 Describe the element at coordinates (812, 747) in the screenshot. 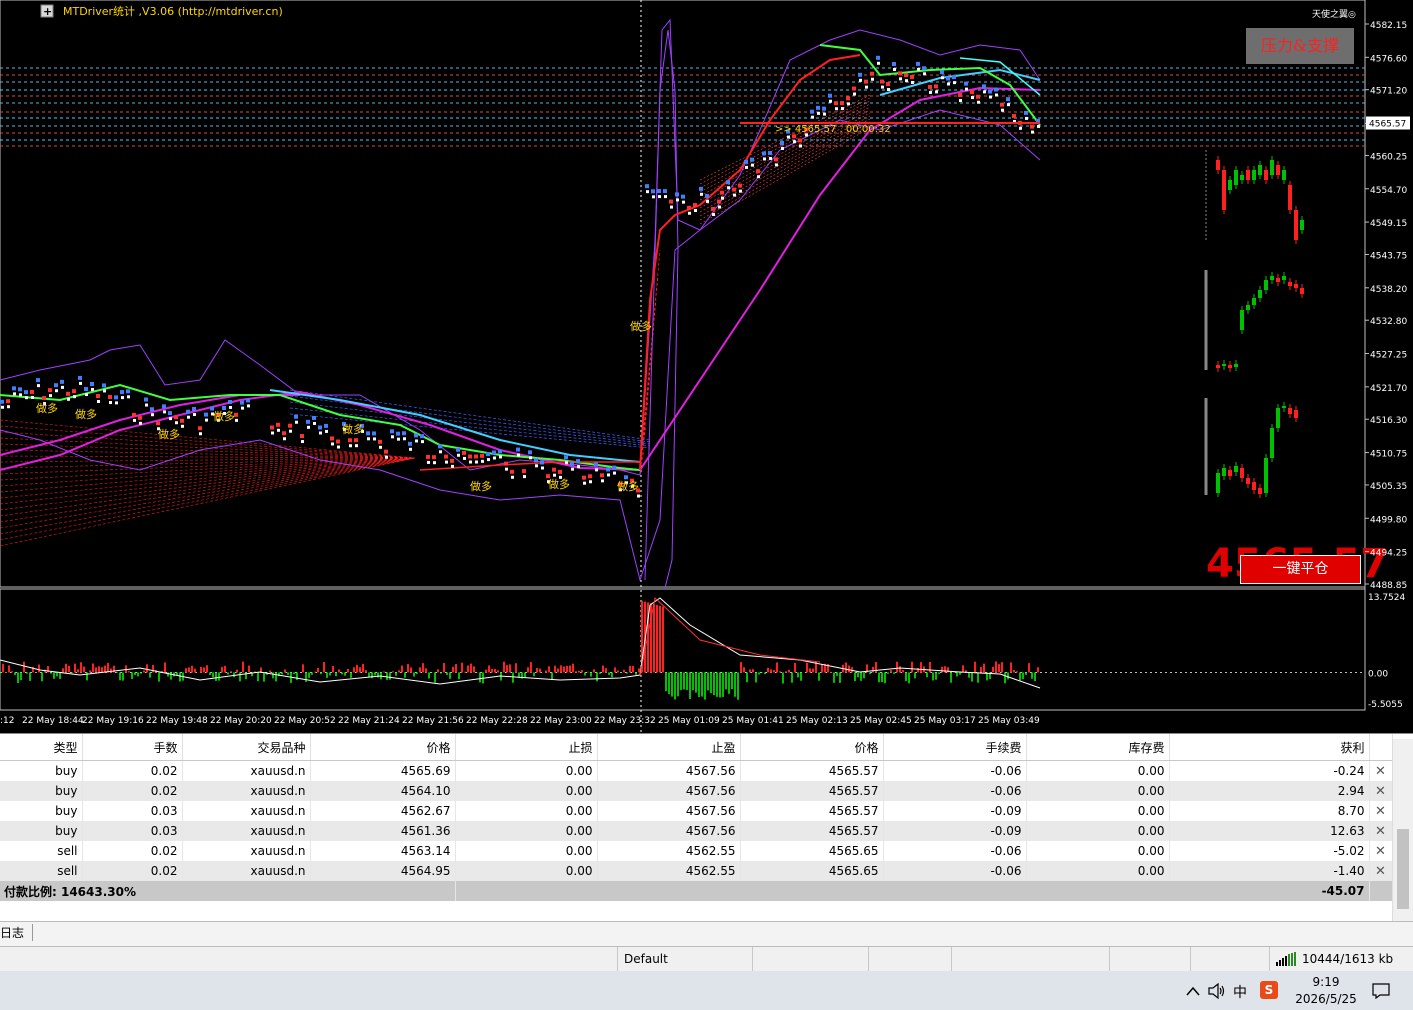

I see `col-price: 价格` at that location.